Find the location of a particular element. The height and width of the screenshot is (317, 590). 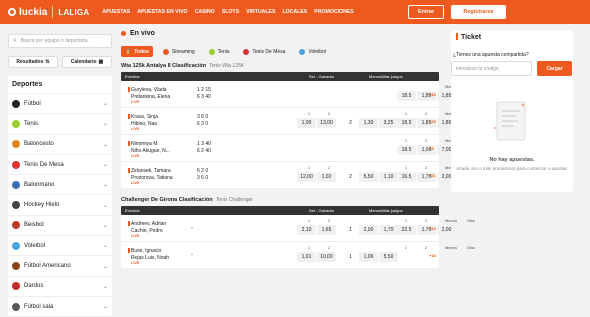

tennis-ball-icon is located at coordinates (16, 123).